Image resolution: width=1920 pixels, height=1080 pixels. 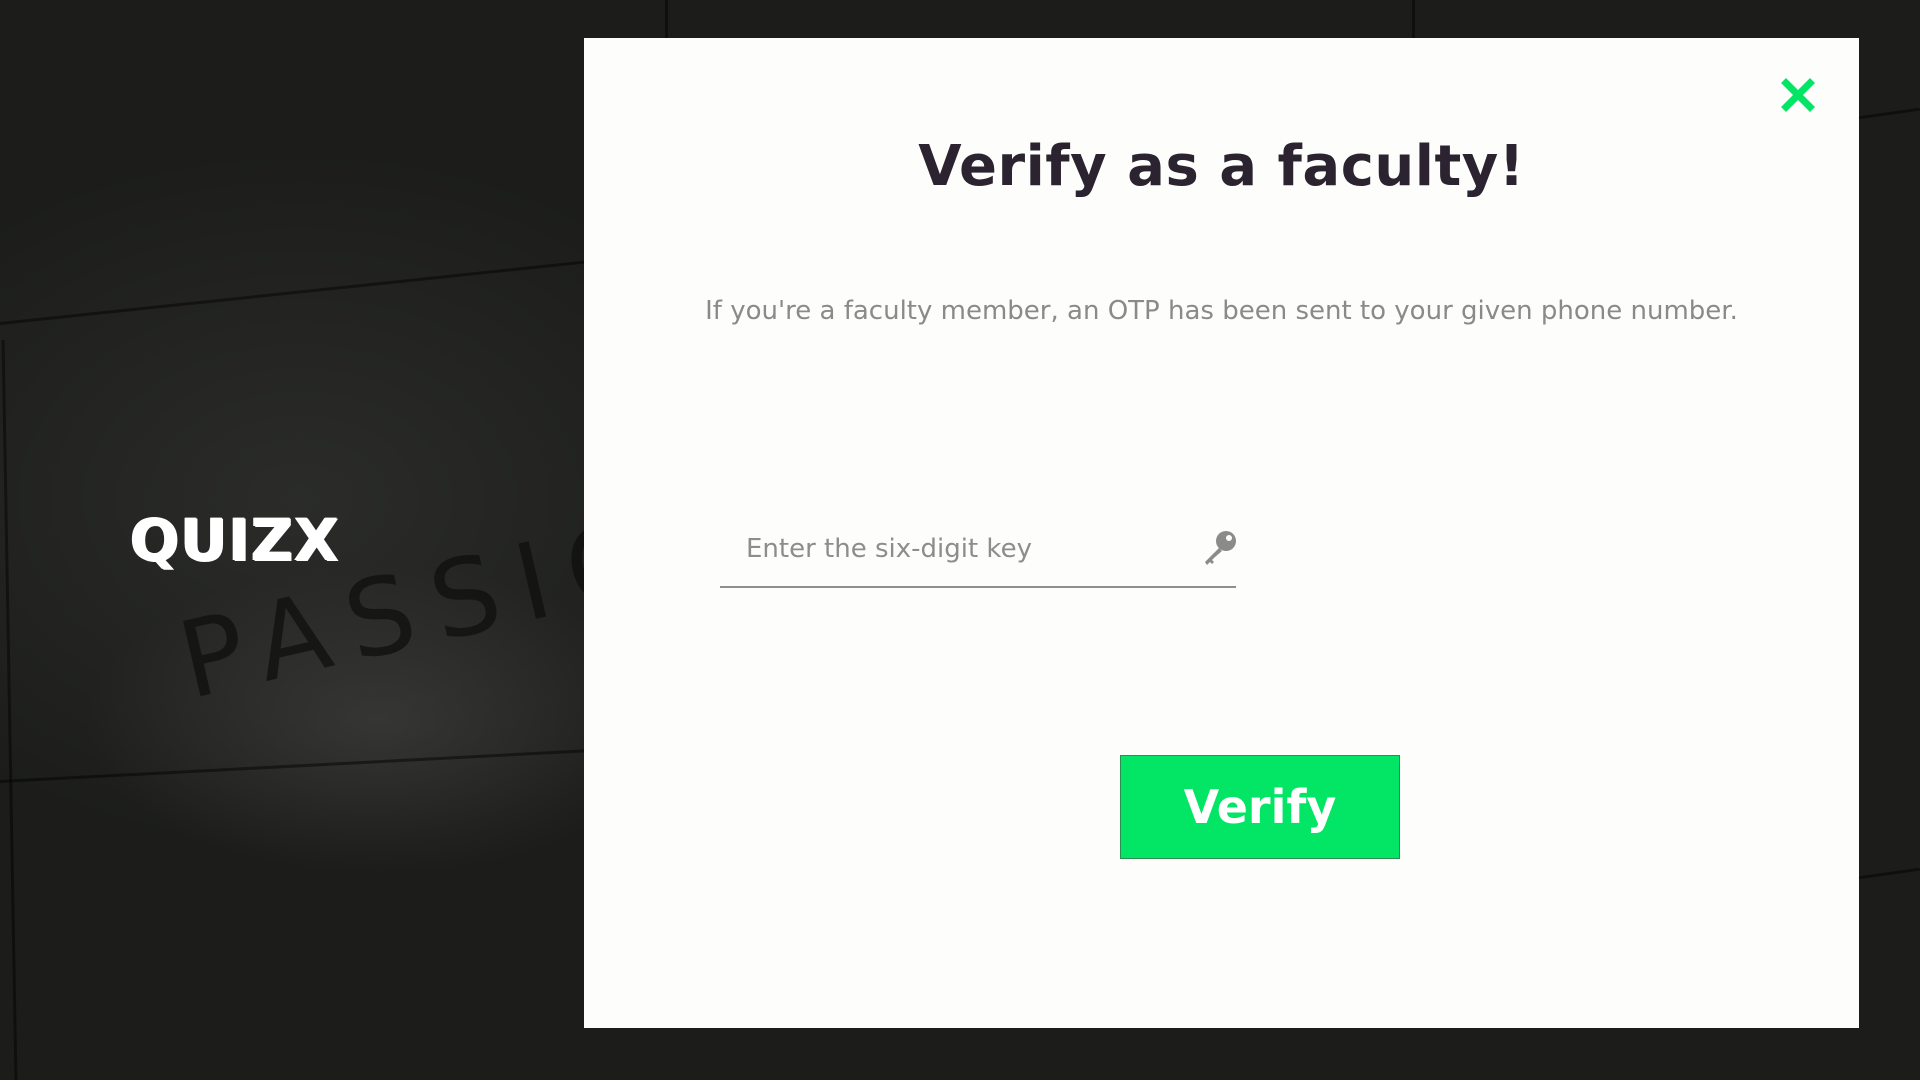 I want to click on close-icon, so click(x=1798, y=95).